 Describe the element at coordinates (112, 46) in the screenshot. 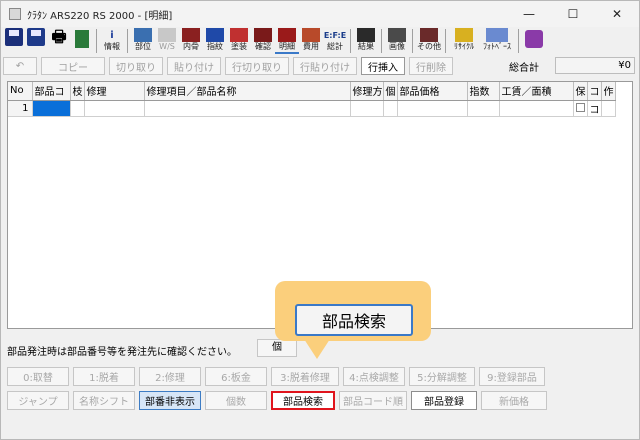

I see `info-label: 情報` at that location.